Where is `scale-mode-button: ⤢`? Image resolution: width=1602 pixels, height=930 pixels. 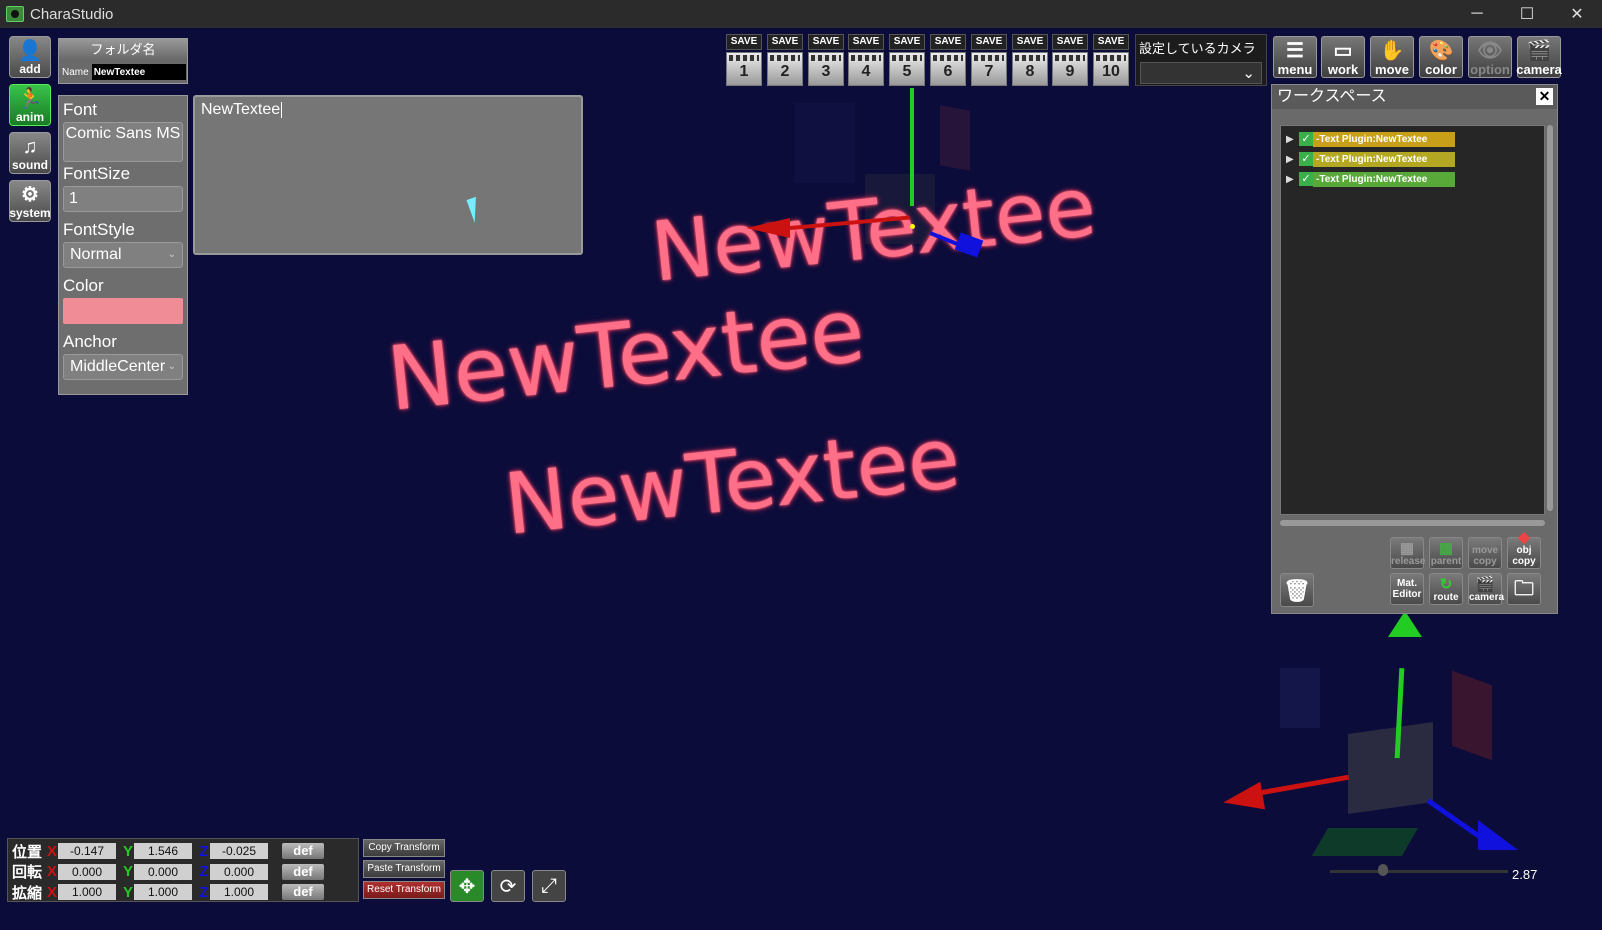
scale-mode-button: ⤢ is located at coordinates (549, 886).